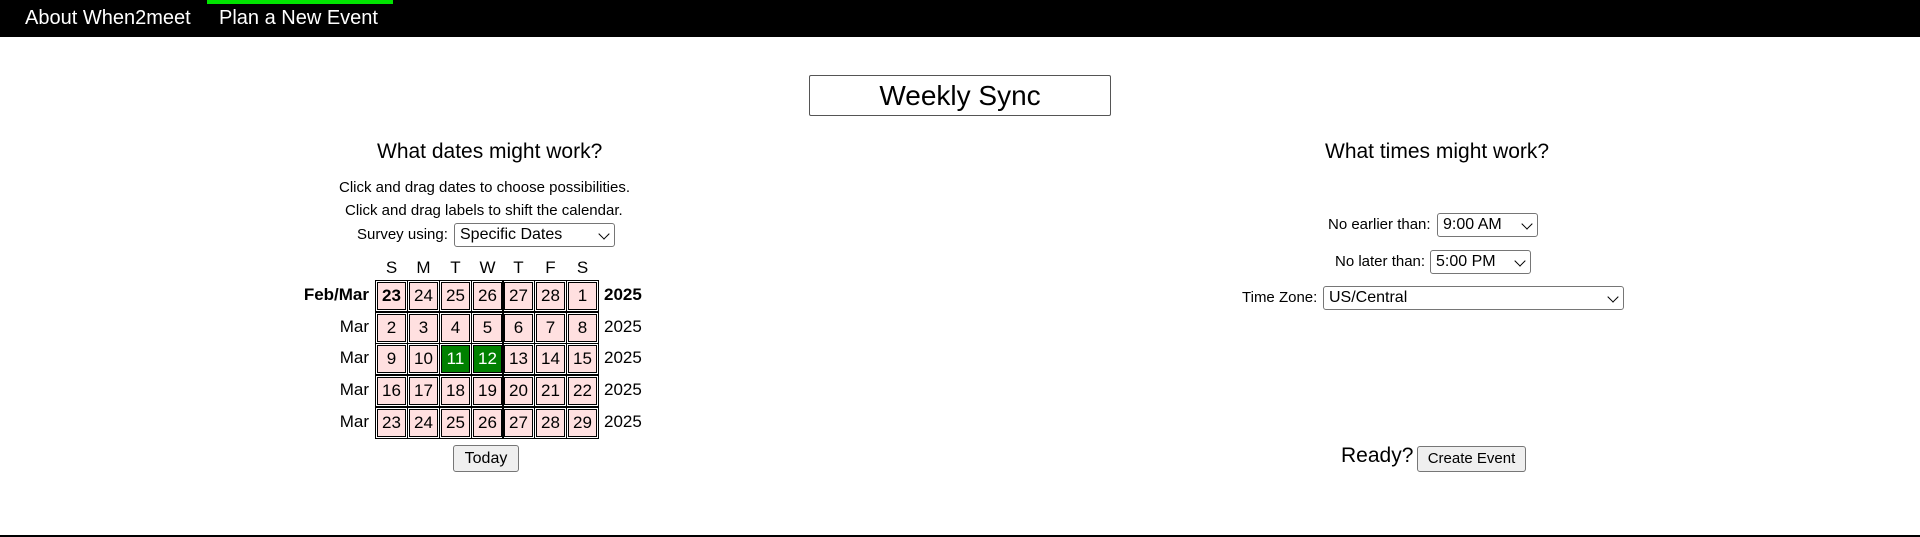  What do you see at coordinates (1437, 151) in the screenshot?
I see `times-heading: What times might work?` at bounding box center [1437, 151].